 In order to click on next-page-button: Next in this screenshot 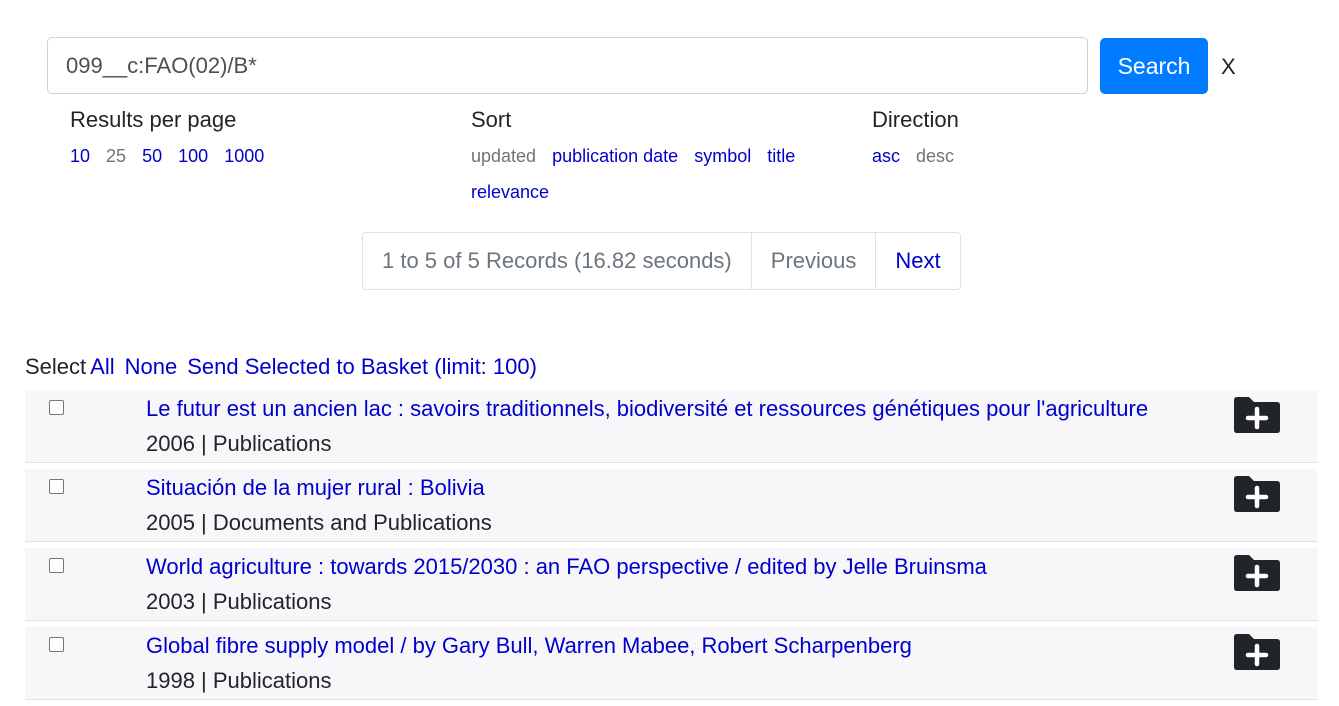, I will do `click(917, 261)`.